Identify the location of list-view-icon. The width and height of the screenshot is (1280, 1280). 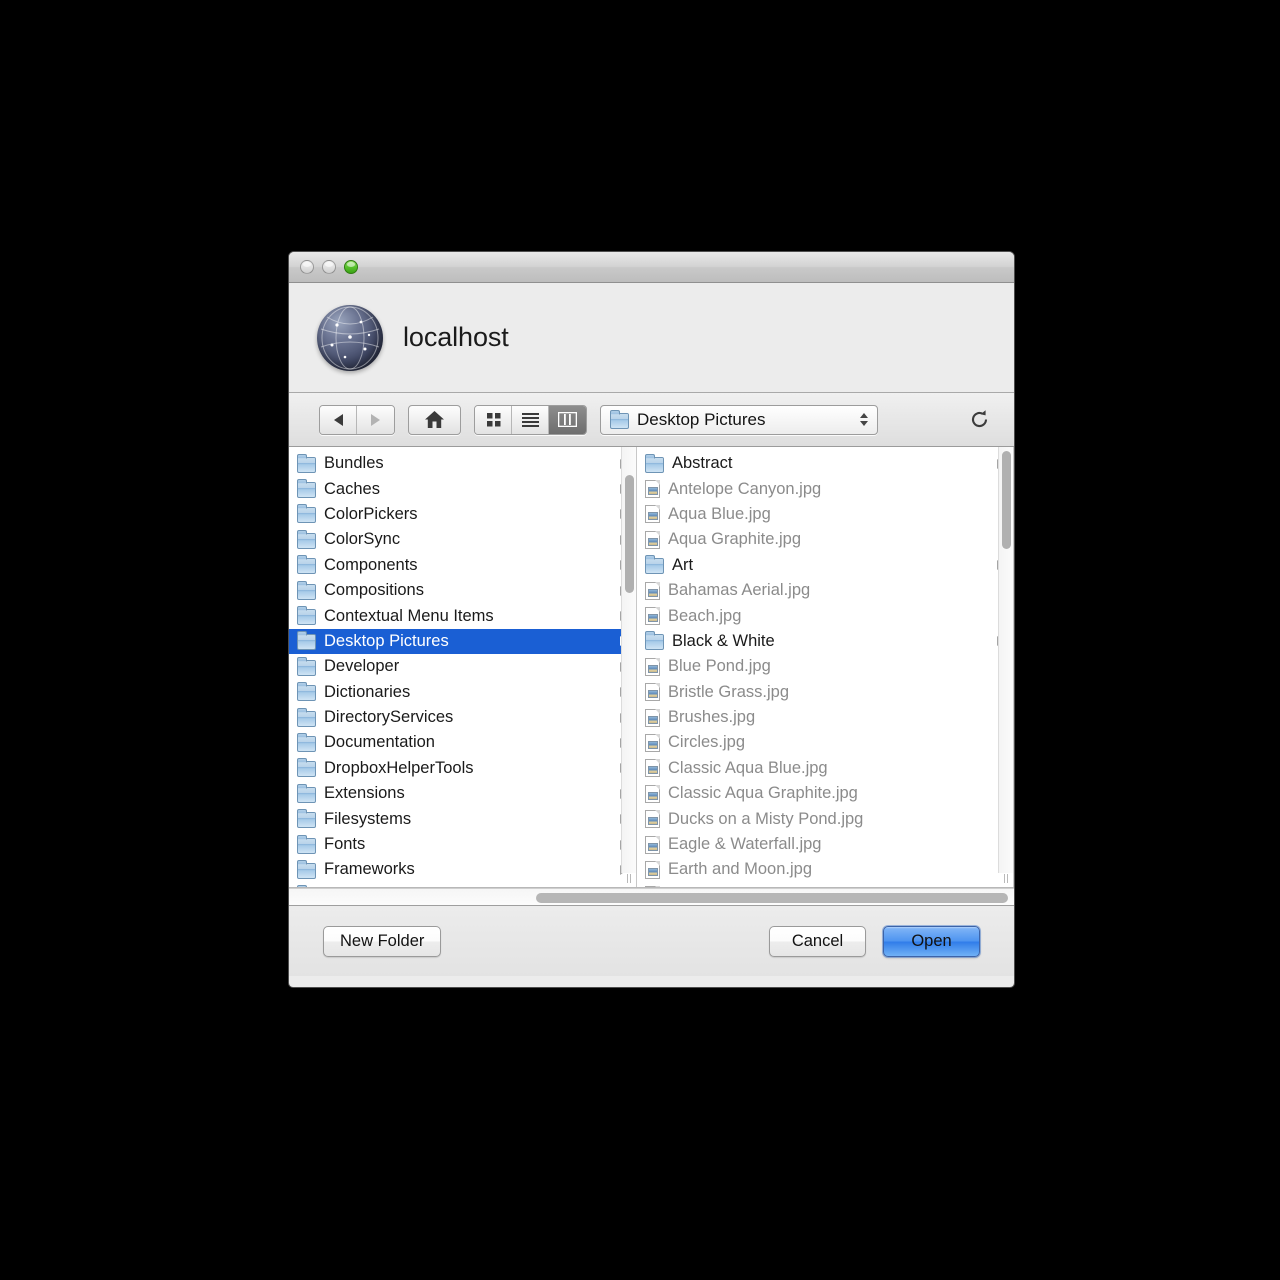
(530, 420).